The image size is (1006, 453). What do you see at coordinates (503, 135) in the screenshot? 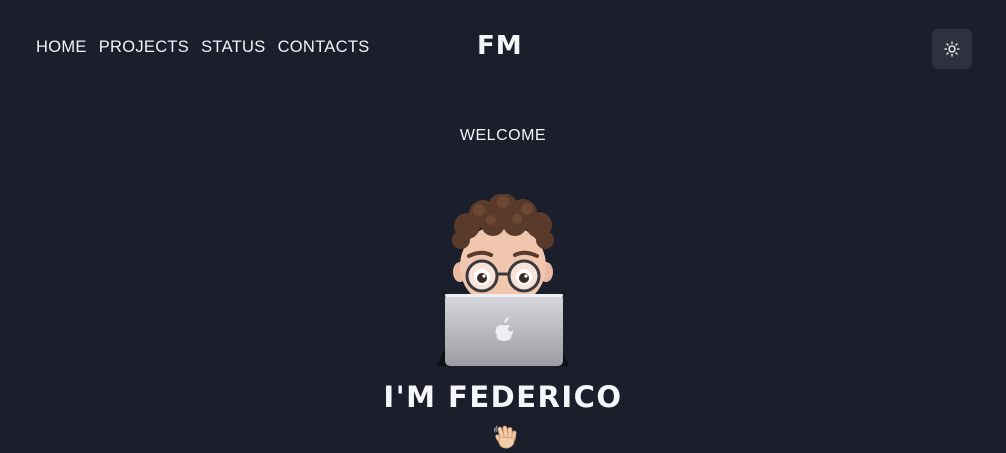
I see `welcome-label: WELCOME` at bounding box center [503, 135].